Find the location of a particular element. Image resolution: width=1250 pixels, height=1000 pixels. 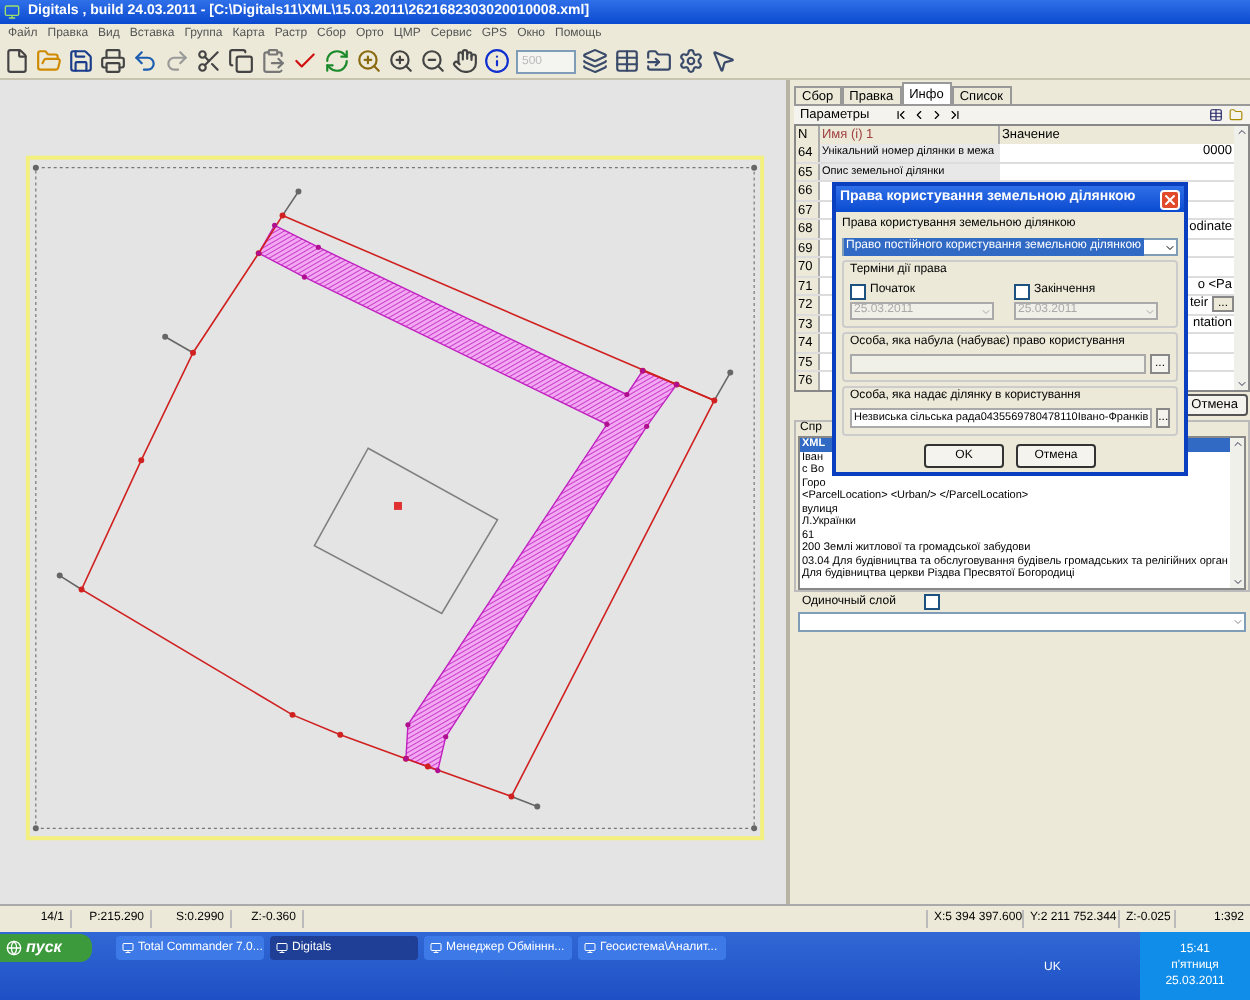

close-button is located at coordinates (1170, 199).